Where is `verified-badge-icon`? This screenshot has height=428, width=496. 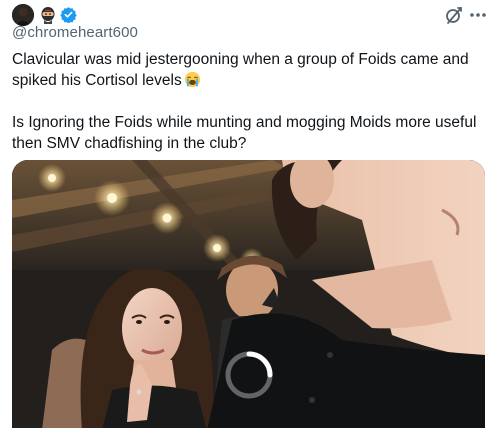
verified-badge-icon is located at coordinates (68, 15).